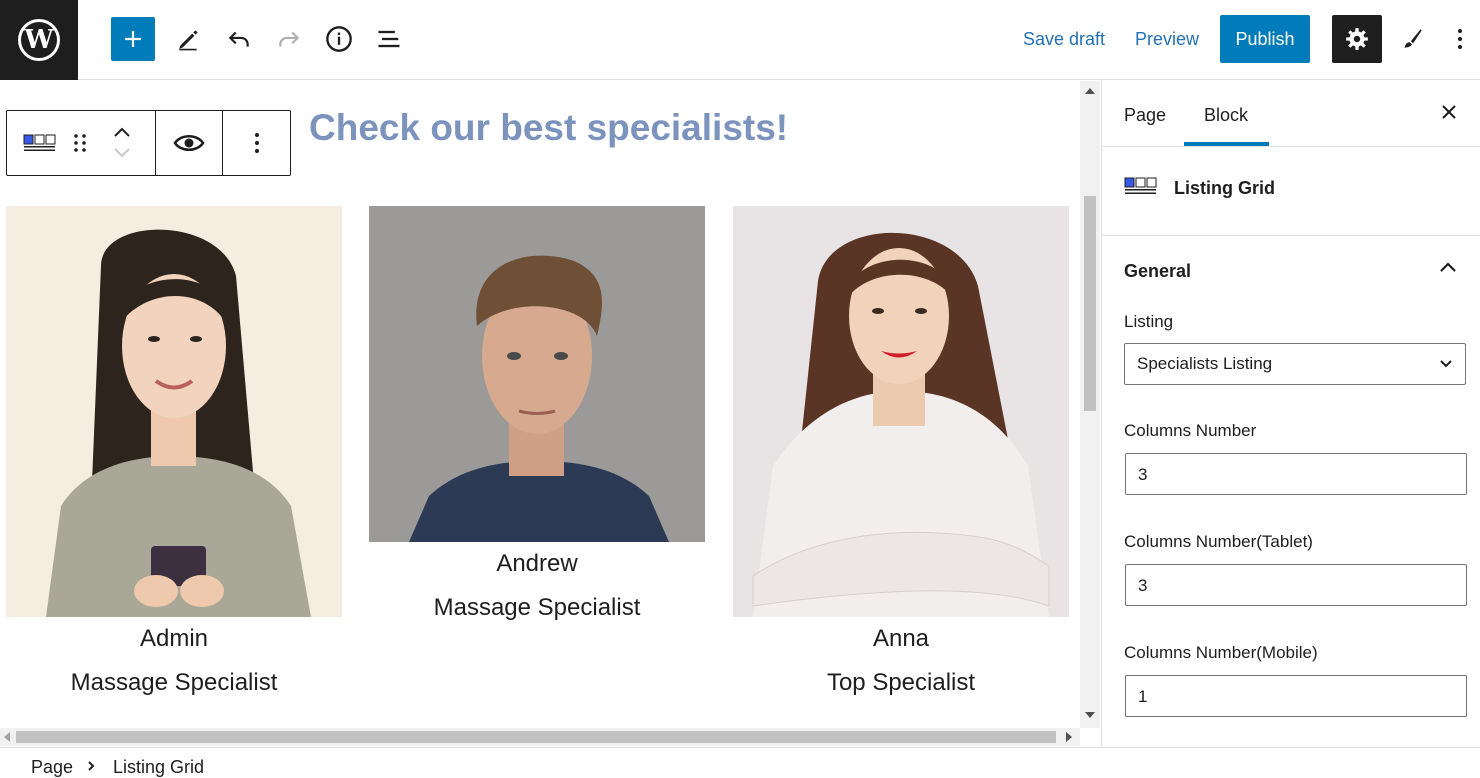 This screenshot has height=778, width=1480. What do you see at coordinates (1167, 39) in the screenshot?
I see `preview-button: Preview` at bounding box center [1167, 39].